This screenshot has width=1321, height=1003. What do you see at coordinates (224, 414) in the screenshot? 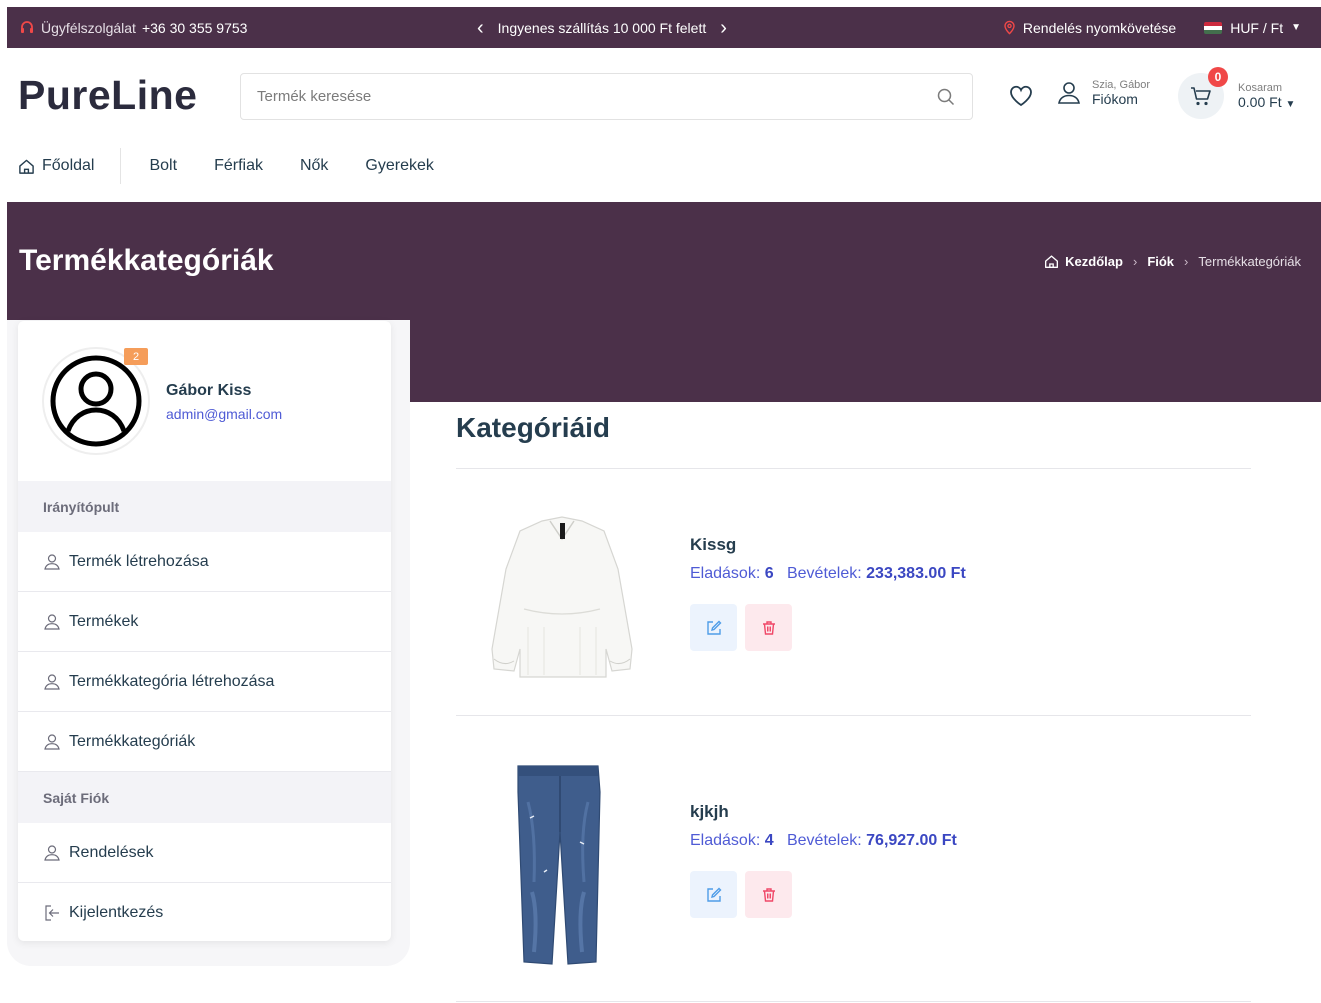
I see `profile-email: admin@gmail.com` at bounding box center [224, 414].